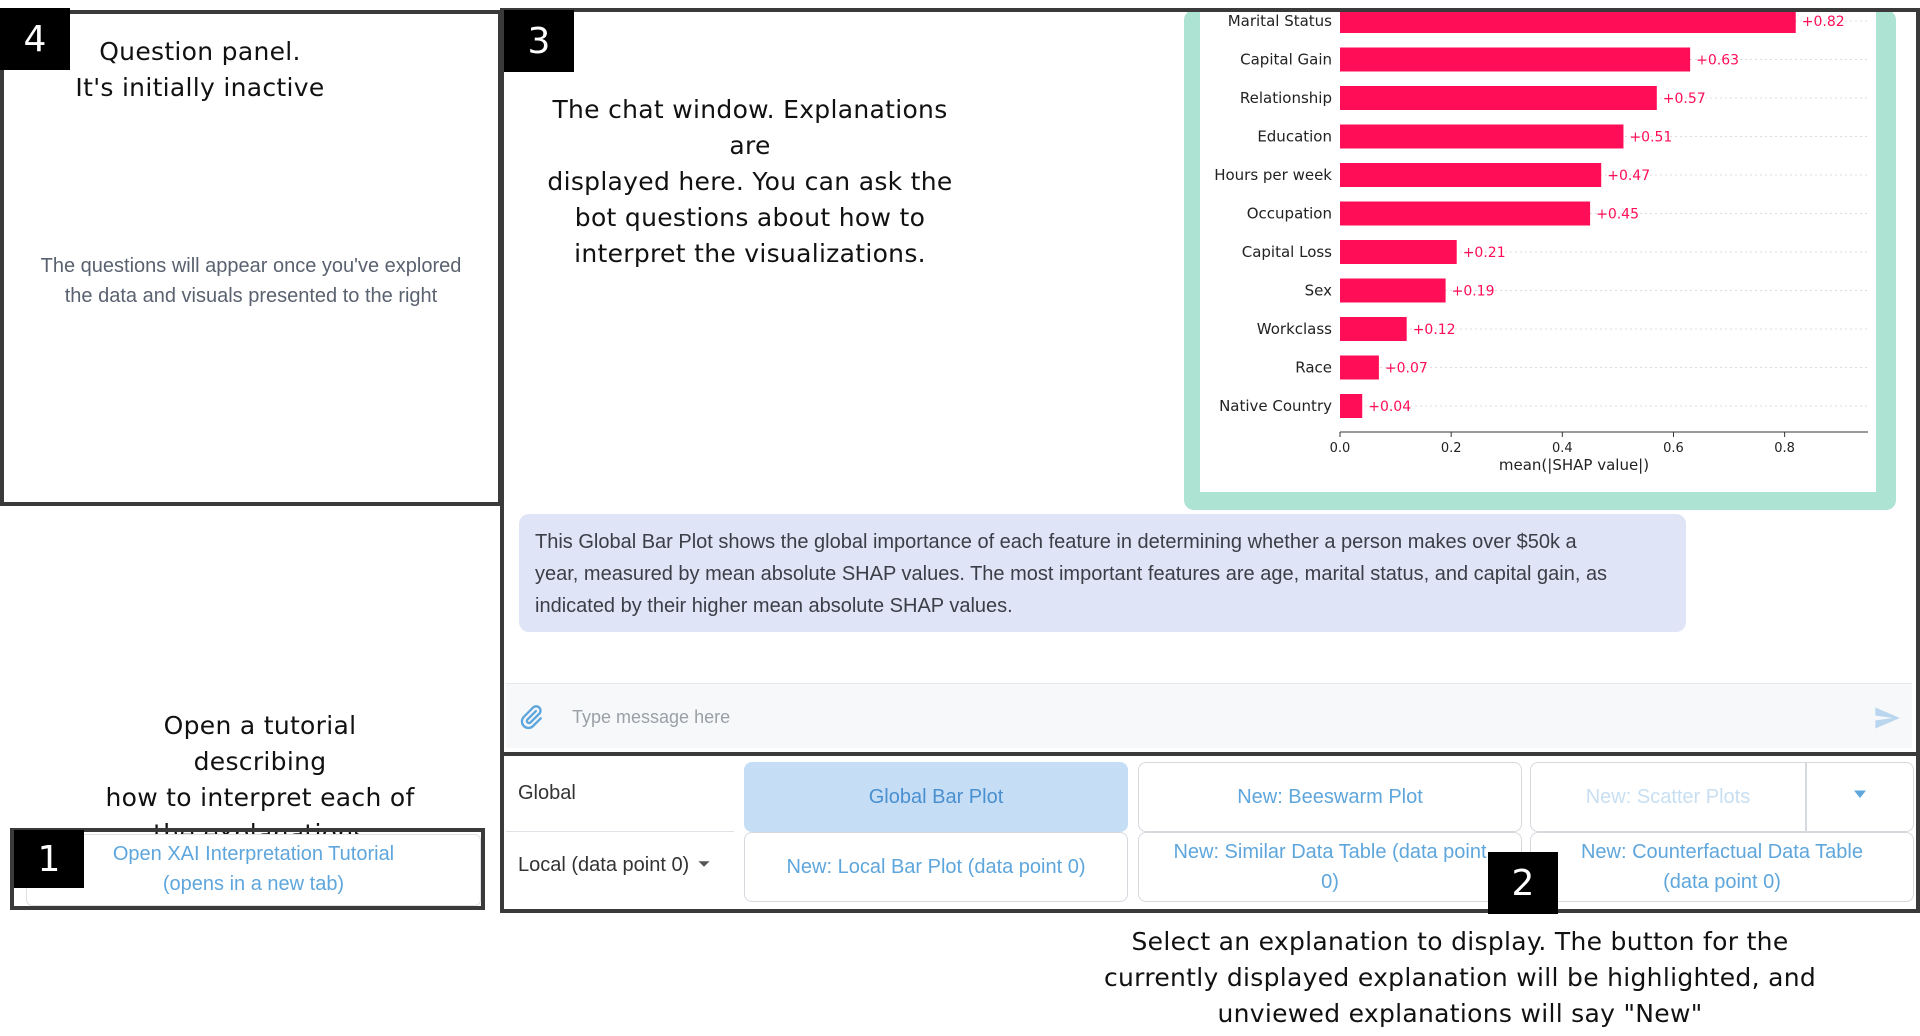 The width and height of the screenshot is (1920, 1036). What do you see at coordinates (1330, 867) in the screenshot?
I see `similar-data-table-button: New: Similar Data Table (data point 0)` at bounding box center [1330, 867].